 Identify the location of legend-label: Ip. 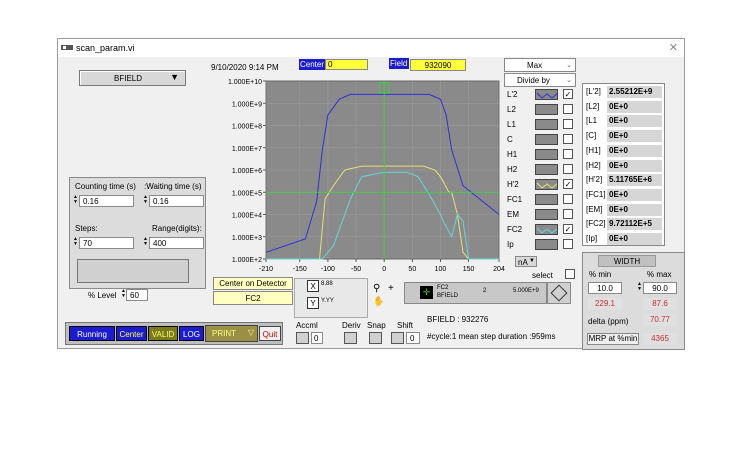
(510, 244).